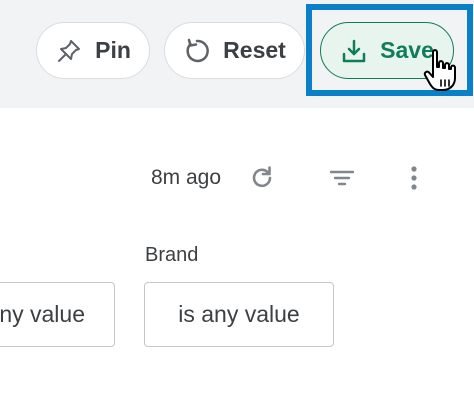 This screenshot has height=402, width=474. What do you see at coordinates (407, 50) in the screenshot?
I see `save-button-label: Save` at bounding box center [407, 50].